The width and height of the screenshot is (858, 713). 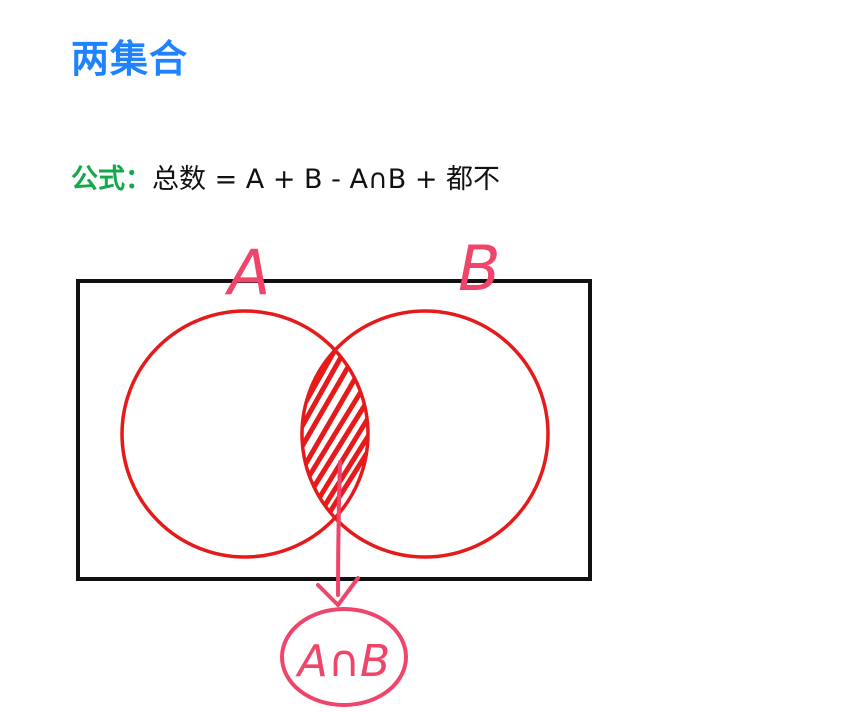 I want to click on set-a-label: A, so click(x=247, y=272).